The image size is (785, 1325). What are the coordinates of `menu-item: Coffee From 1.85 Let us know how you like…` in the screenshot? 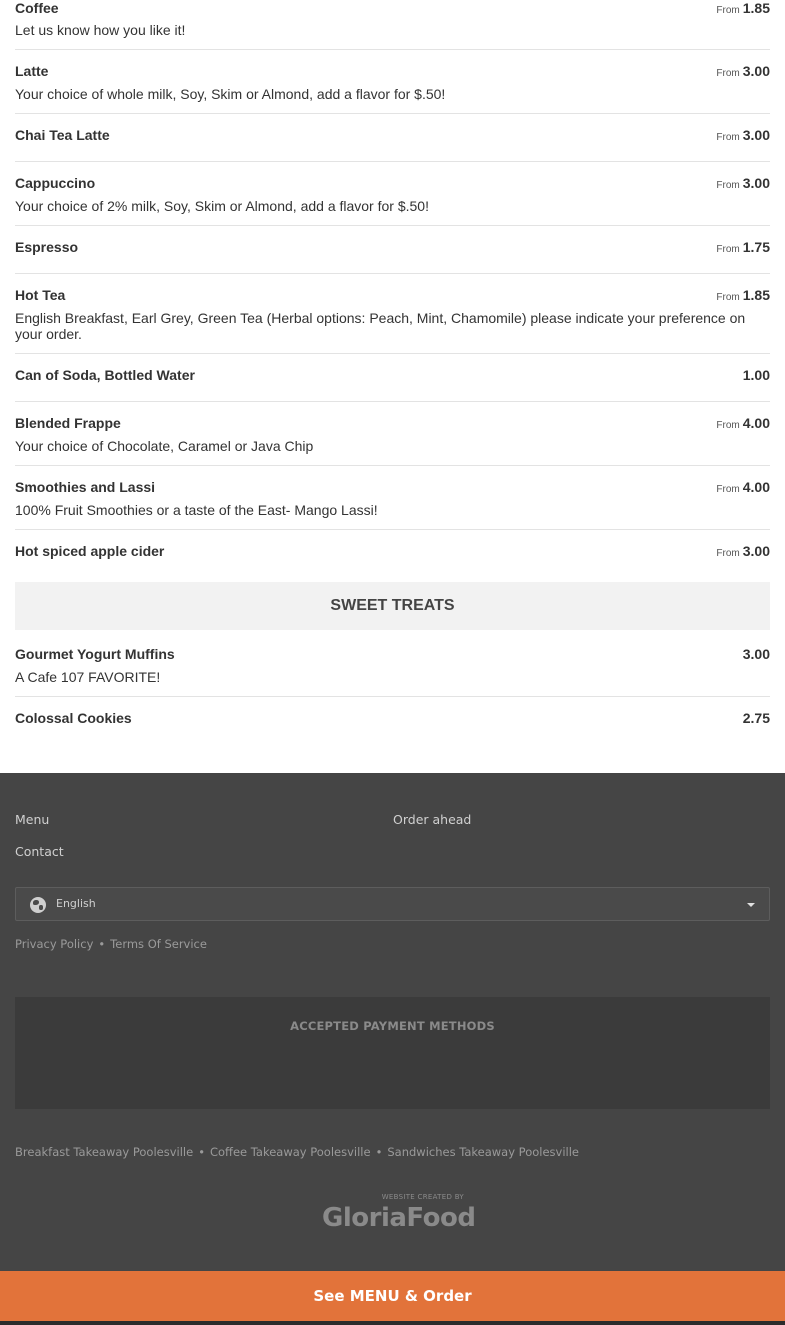 It's located at (392, 25).